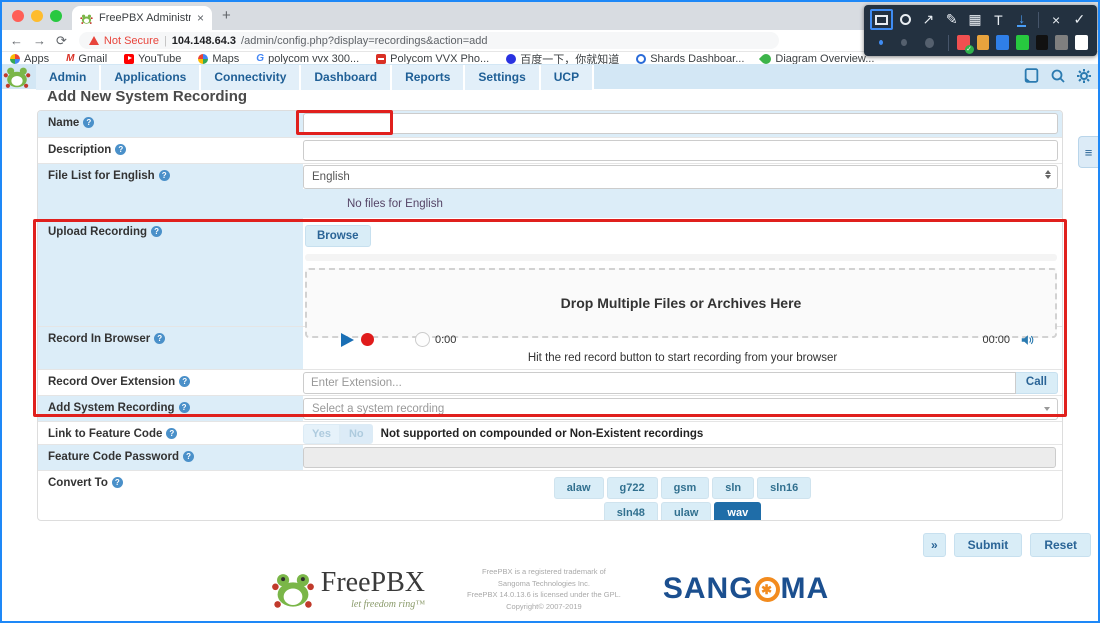 The height and width of the screenshot is (623, 1100). What do you see at coordinates (1060, 545) in the screenshot?
I see `reset-button: Reset` at bounding box center [1060, 545].